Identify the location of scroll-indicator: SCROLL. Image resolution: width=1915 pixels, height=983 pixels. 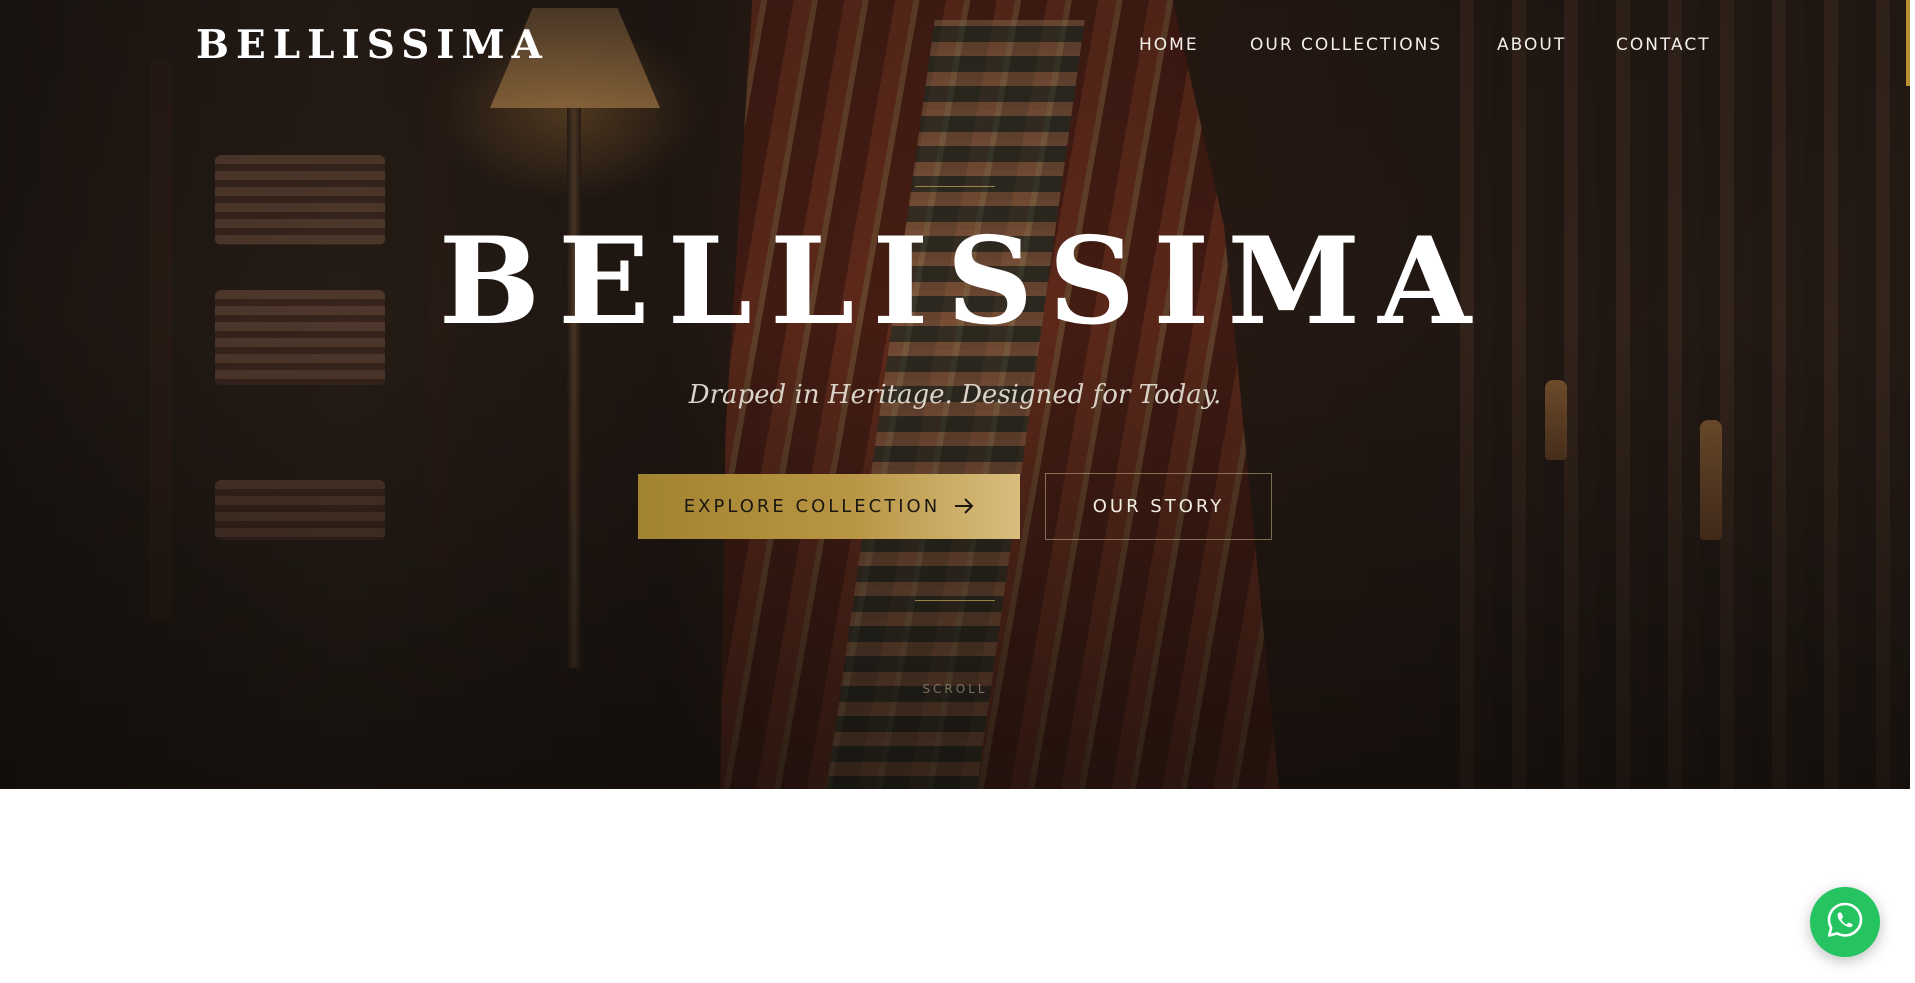
(955, 689).